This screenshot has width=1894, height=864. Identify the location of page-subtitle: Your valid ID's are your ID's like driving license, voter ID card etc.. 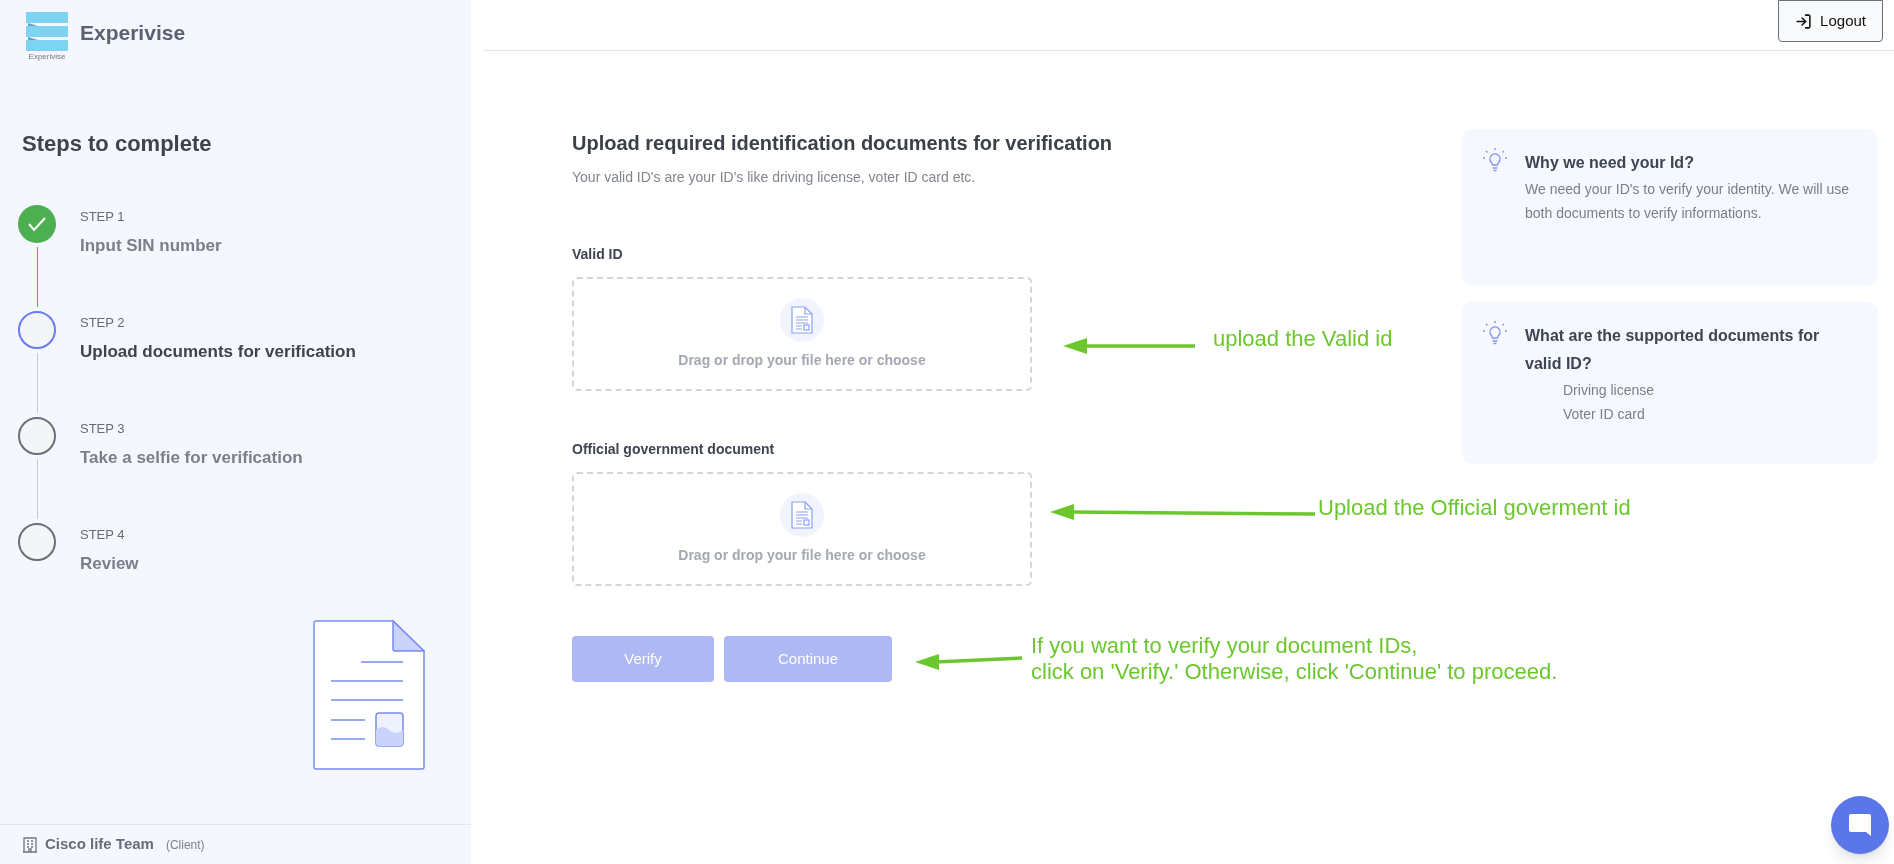
(774, 177).